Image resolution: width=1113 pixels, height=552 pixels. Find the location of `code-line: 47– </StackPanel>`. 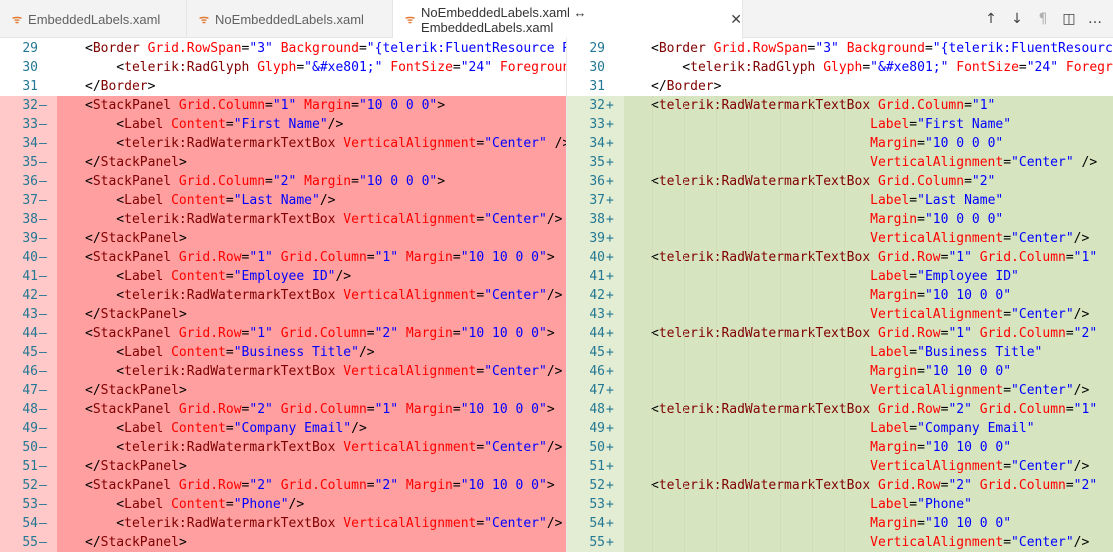

code-line: 47– </StackPanel> is located at coordinates (283, 390).